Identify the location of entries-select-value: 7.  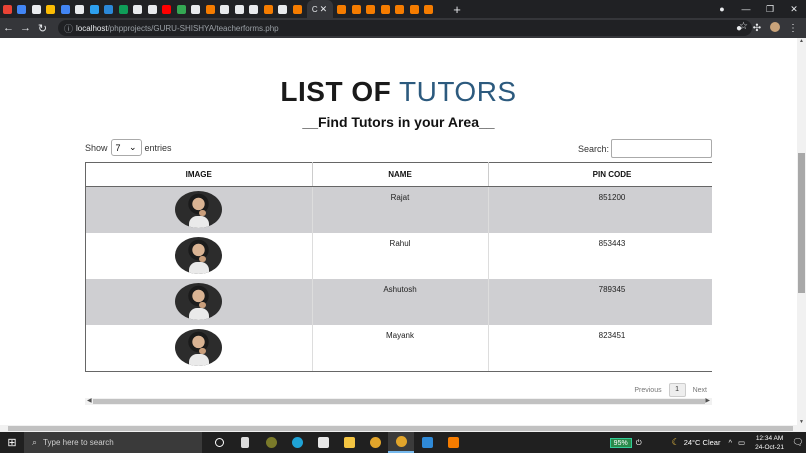
(118, 147).